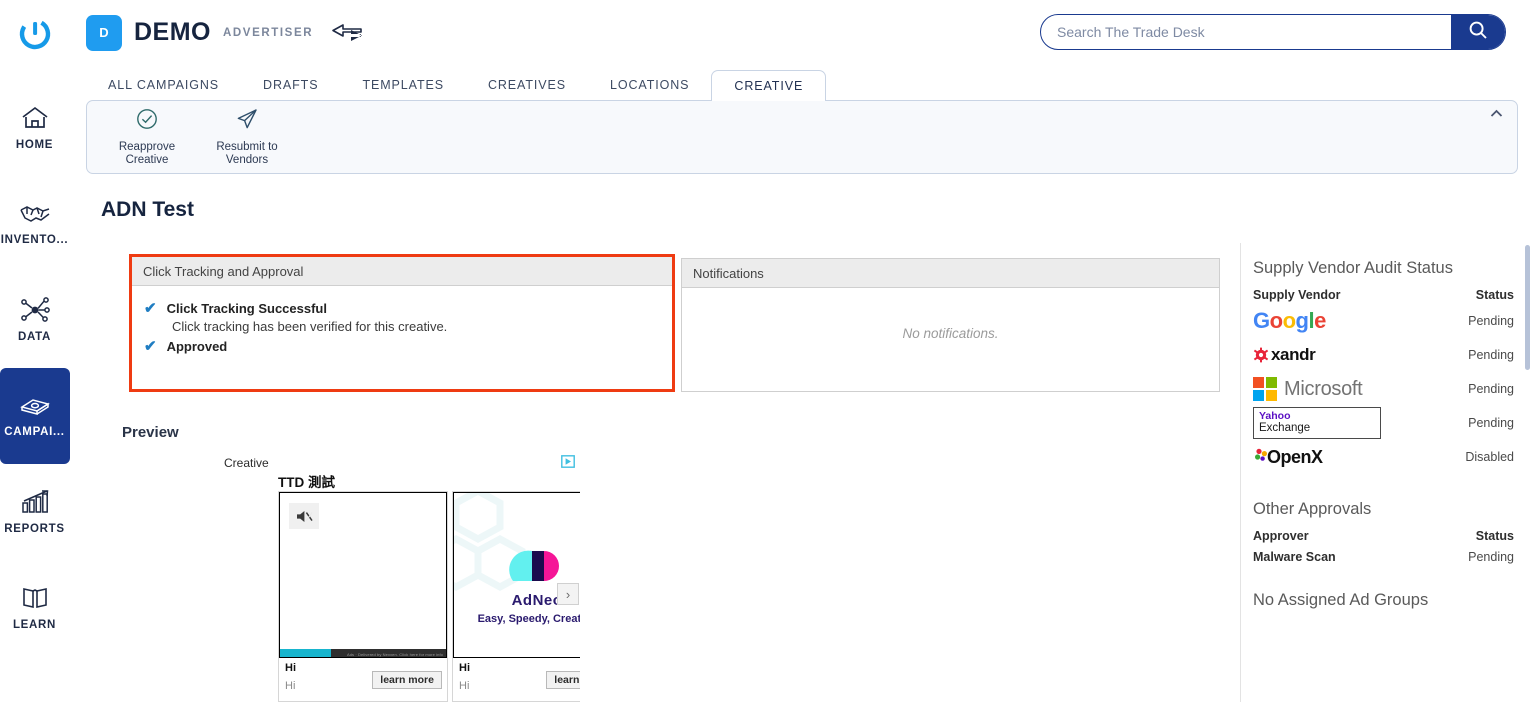 Image resolution: width=1534 pixels, height=702 pixels. What do you see at coordinates (163, 85) in the screenshot?
I see `tab-all-campaigns: ALL CAMPAIGNS` at bounding box center [163, 85].